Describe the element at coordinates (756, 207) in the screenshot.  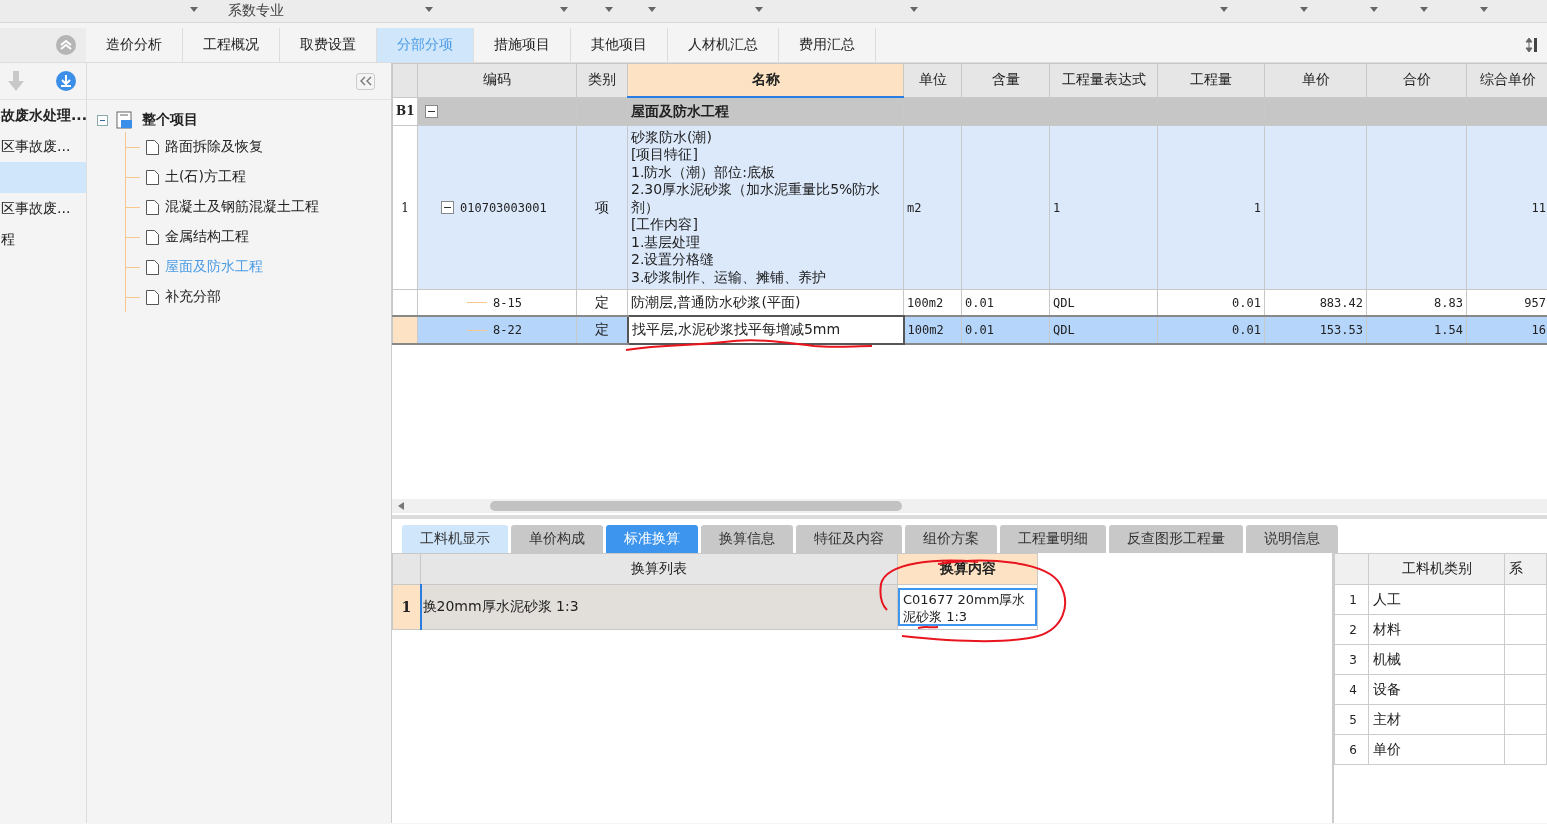
I see `table-cell-text: 砂浆防水(潮) [项目特征] 1.防水（潮）部位:底板 2.30厚水泥砂浆（加水泥重量比5%防水剂） [工作内容] 1.基层处理 2.设置分格缝 3.砂浆制作、运输、摊铺、养护` at that location.